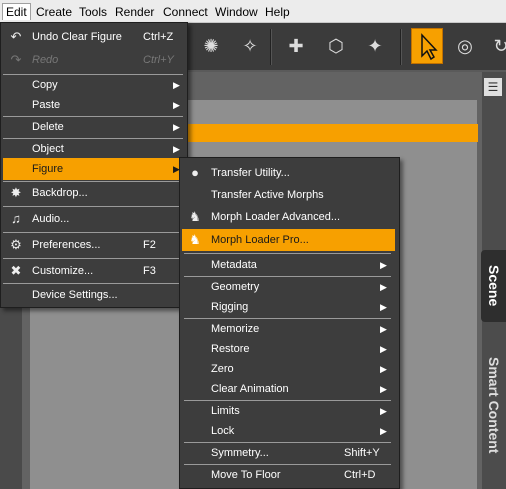 Image resolution: width=506 pixels, height=489 pixels. What do you see at coordinates (288, 195) in the screenshot?
I see `menu-item-transfer-active-morphs: Transfer Active Morphs` at bounding box center [288, 195].